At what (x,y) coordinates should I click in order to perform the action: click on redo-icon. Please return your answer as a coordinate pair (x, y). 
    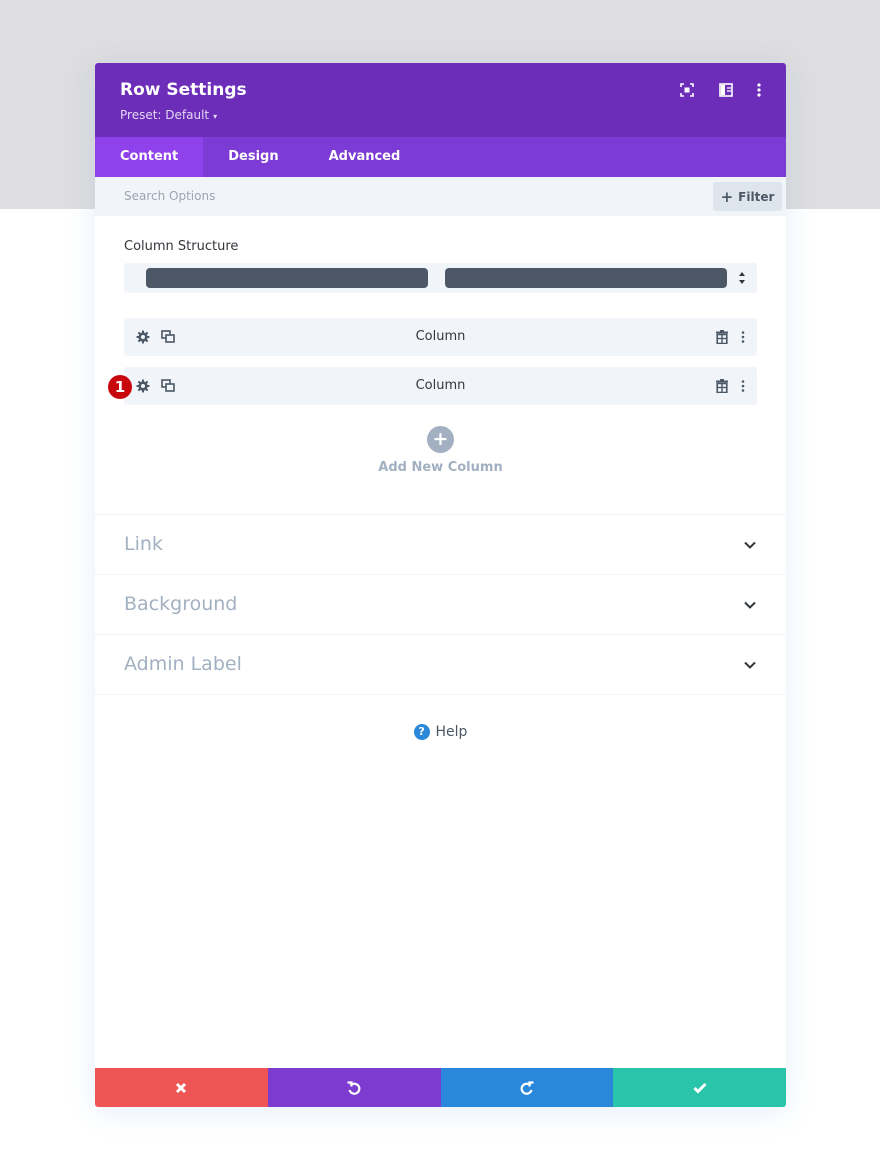
    Looking at the image, I should click on (527, 1087).